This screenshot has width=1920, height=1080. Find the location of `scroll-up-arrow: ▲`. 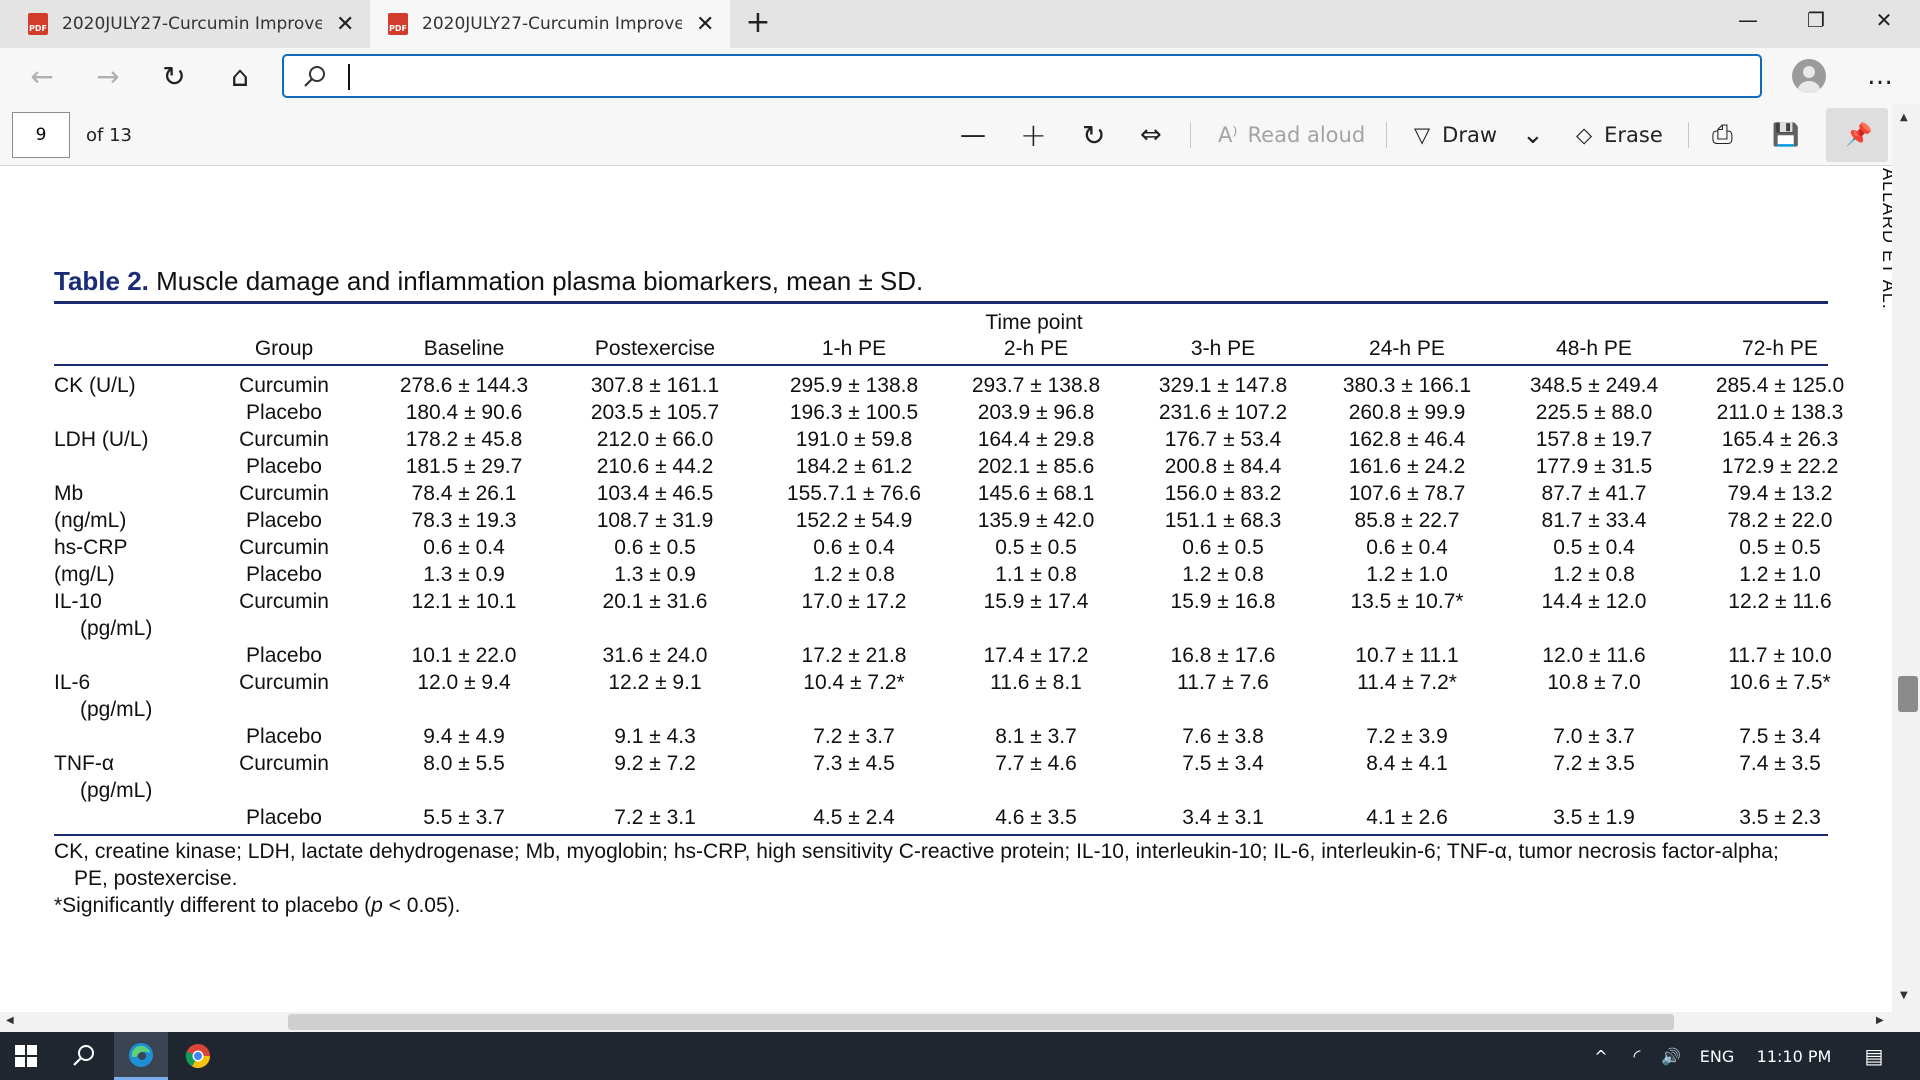

scroll-up-arrow: ▲ is located at coordinates (1904, 117).